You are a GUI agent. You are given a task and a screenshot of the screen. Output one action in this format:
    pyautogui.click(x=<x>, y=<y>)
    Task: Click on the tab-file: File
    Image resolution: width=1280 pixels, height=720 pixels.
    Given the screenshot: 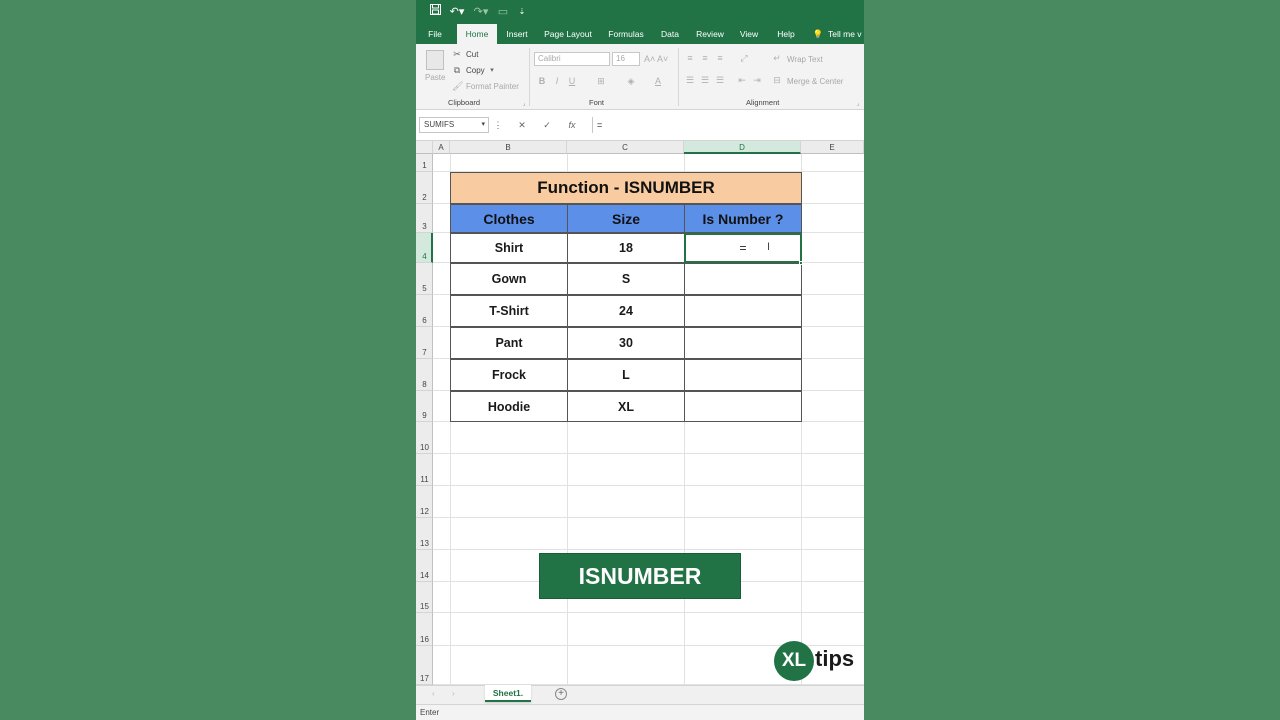 What is the action you would take?
    pyautogui.click(x=435, y=34)
    